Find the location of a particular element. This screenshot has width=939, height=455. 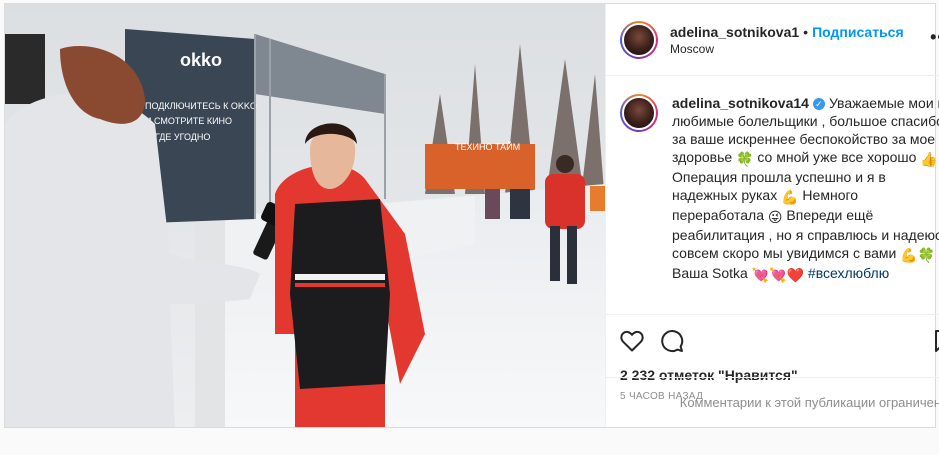

follow-button: Подписаться is located at coordinates (858, 32).